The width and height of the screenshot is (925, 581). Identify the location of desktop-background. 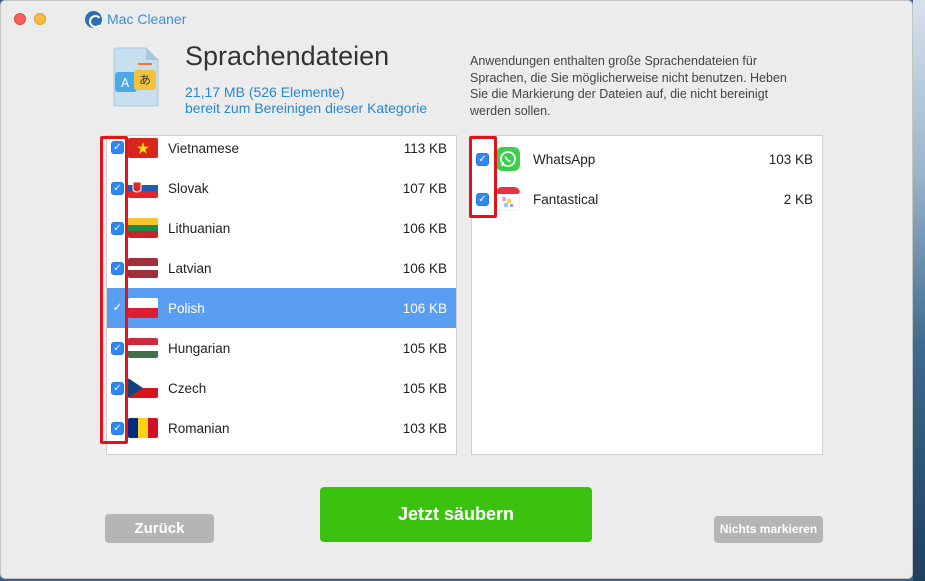
(919, 290).